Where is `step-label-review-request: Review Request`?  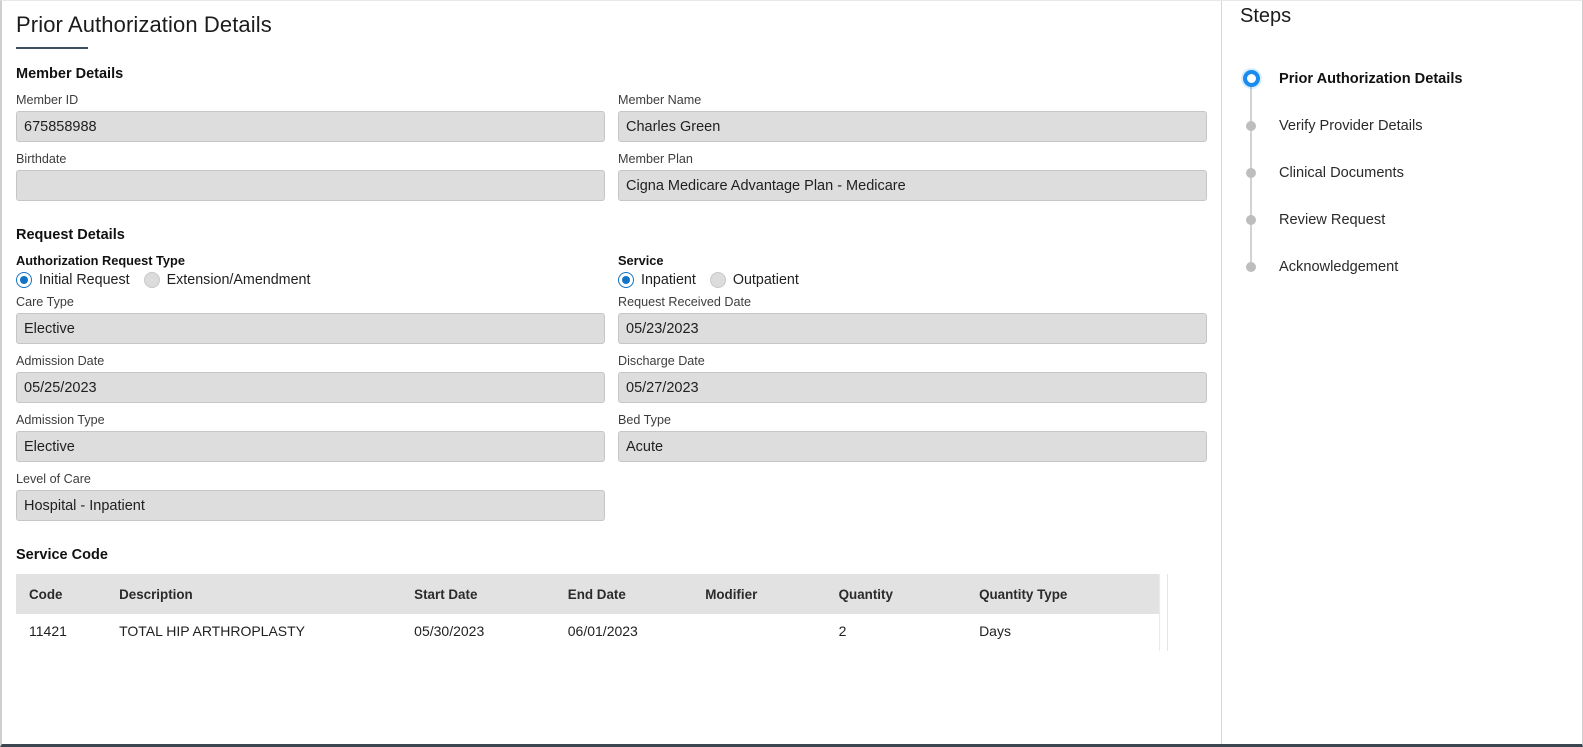 step-label-review-request: Review Request is located at coordinates (1332, 219).